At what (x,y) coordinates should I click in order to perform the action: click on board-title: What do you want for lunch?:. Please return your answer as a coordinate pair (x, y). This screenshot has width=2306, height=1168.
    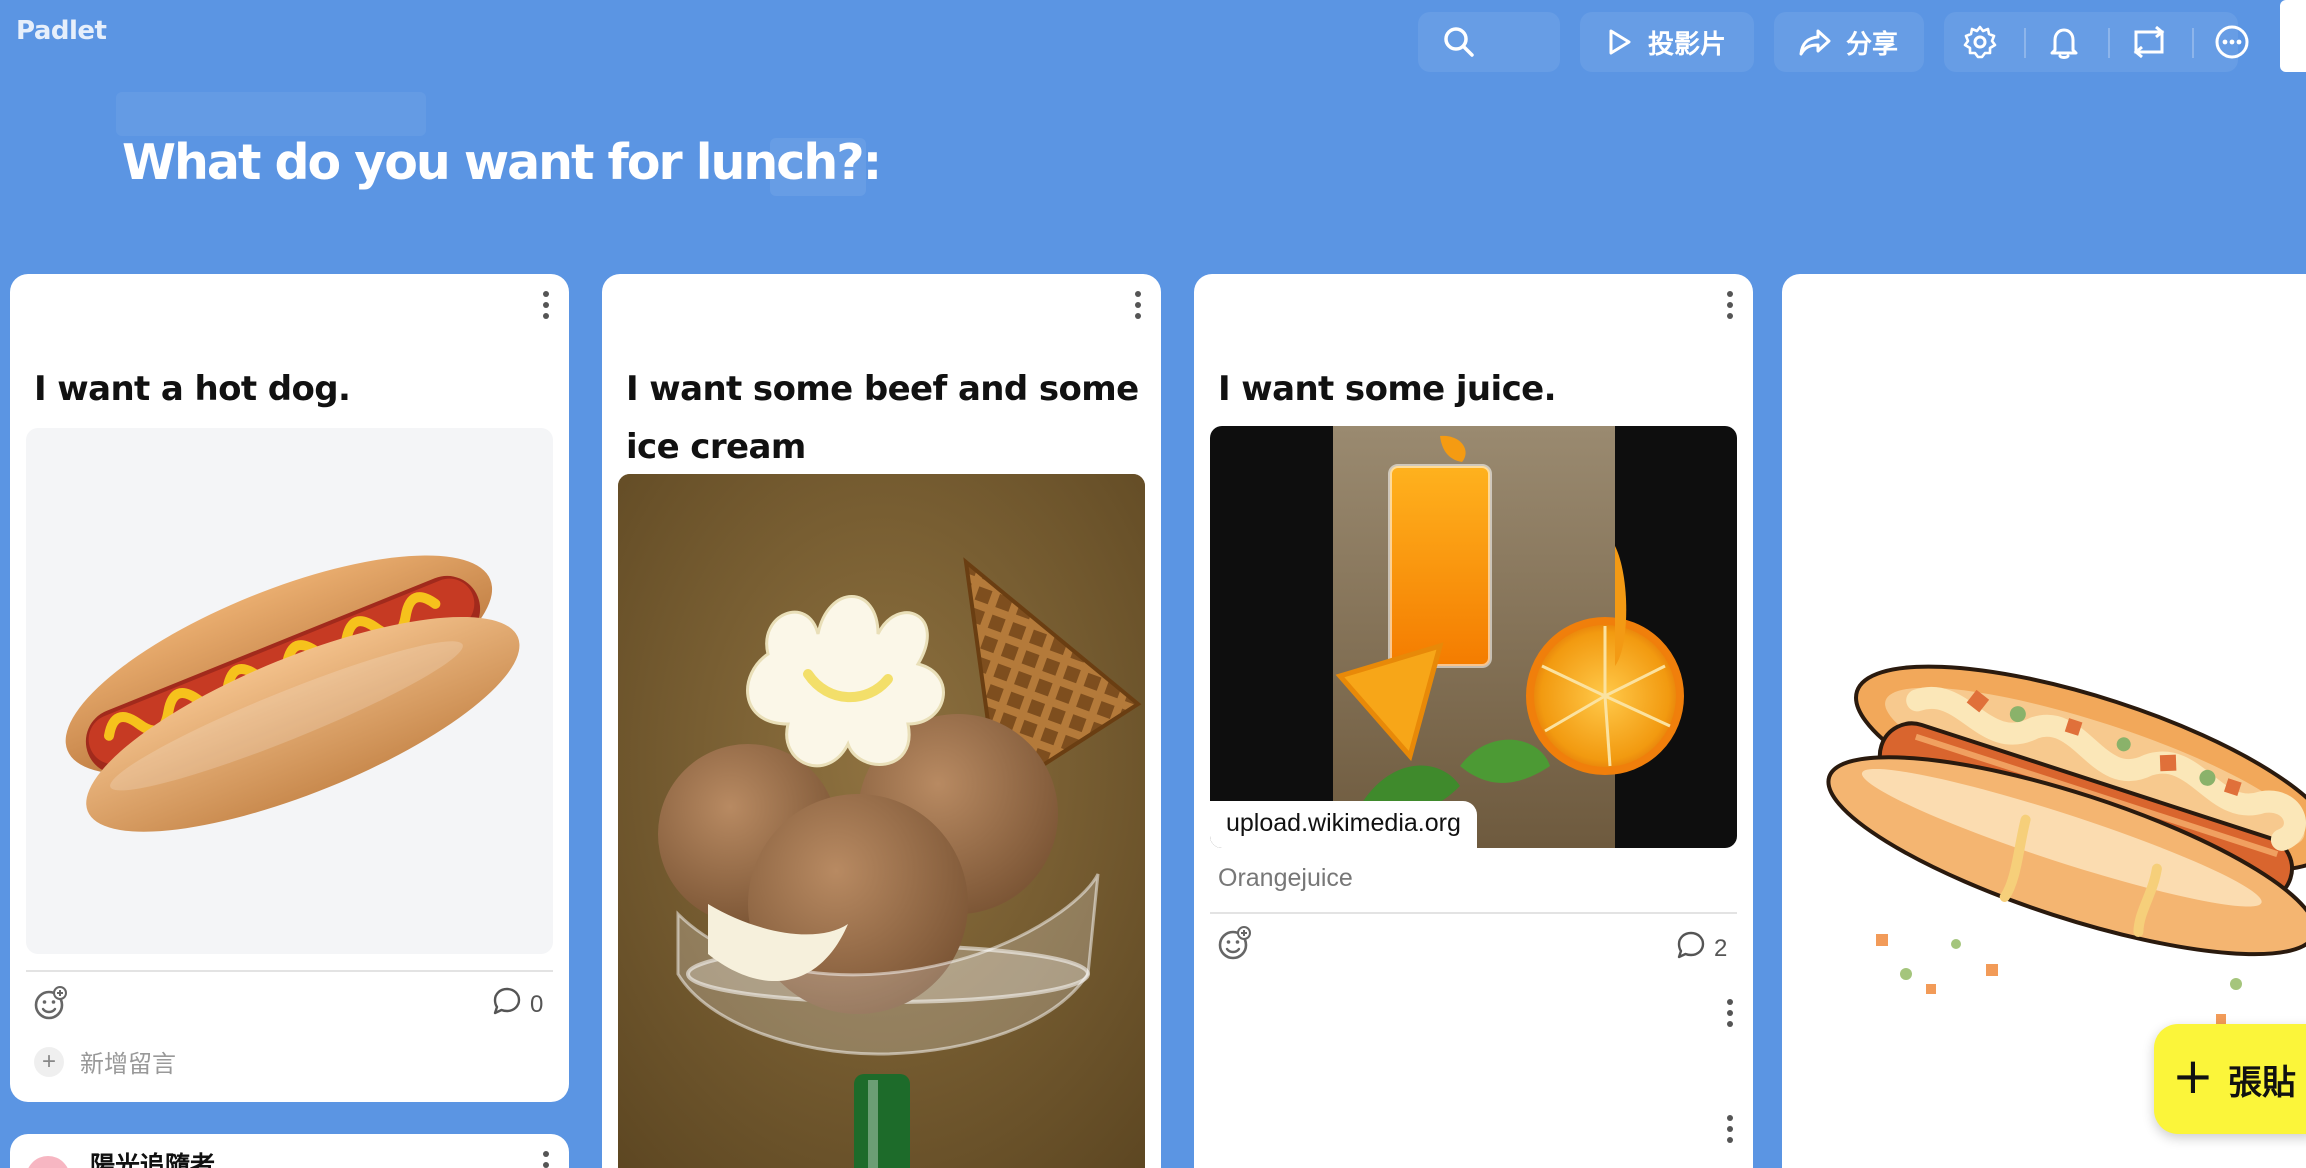
    Looking at the image, I should click on (502, 162).